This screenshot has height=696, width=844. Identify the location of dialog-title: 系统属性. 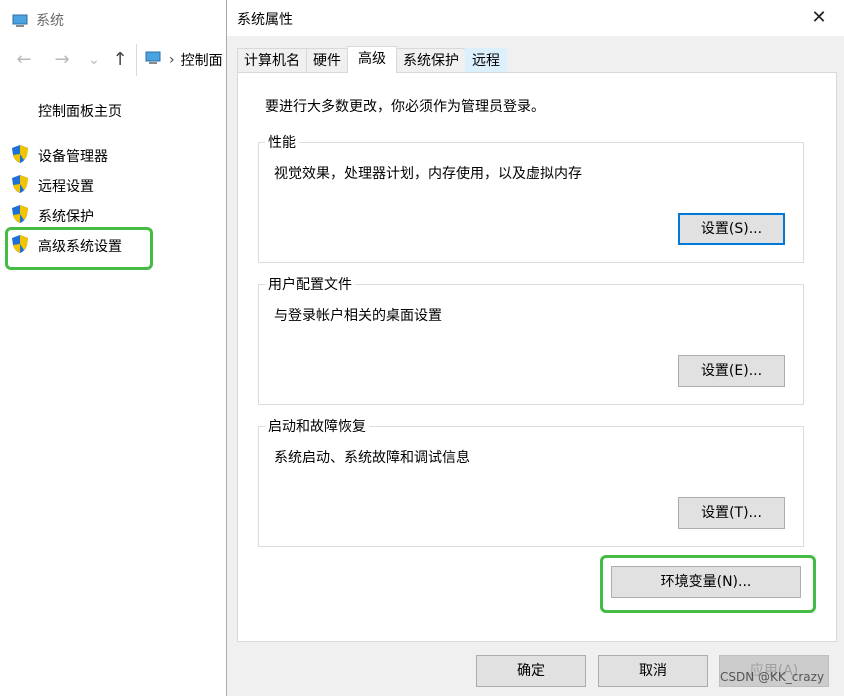
(265, 20).